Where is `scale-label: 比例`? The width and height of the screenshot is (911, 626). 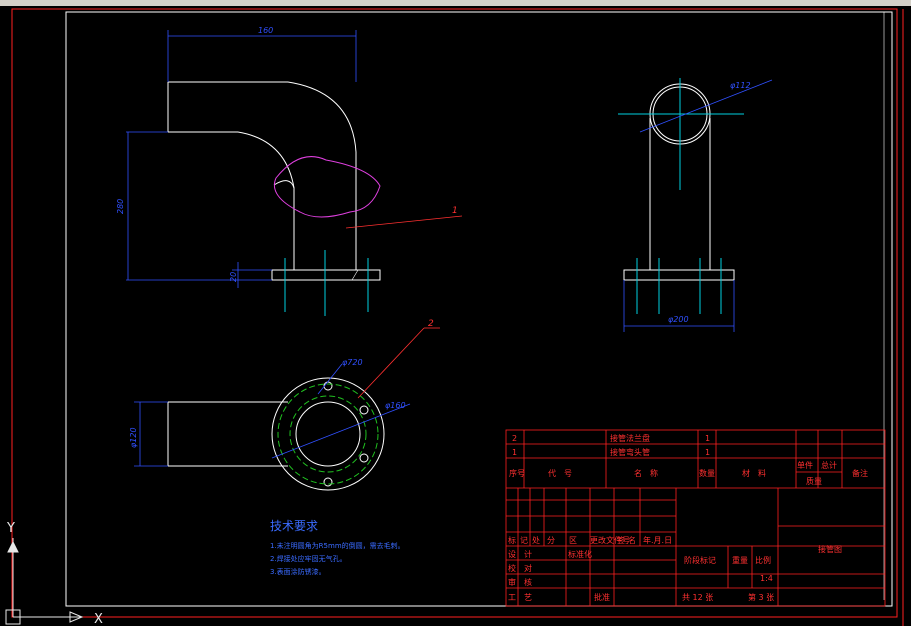 scale-label: 比例 is located at coordinates (763, 560).